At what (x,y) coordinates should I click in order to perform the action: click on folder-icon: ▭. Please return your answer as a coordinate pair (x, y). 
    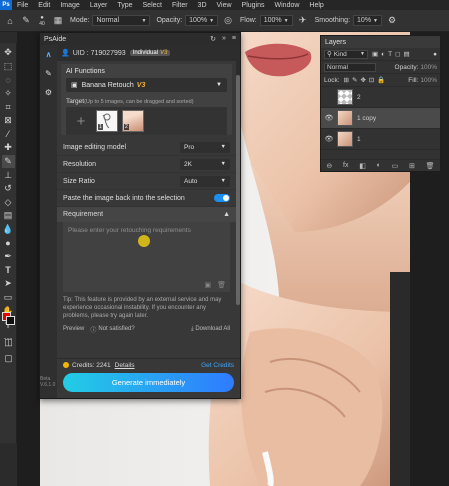
    Looking at the image, I should click on (395, 166).